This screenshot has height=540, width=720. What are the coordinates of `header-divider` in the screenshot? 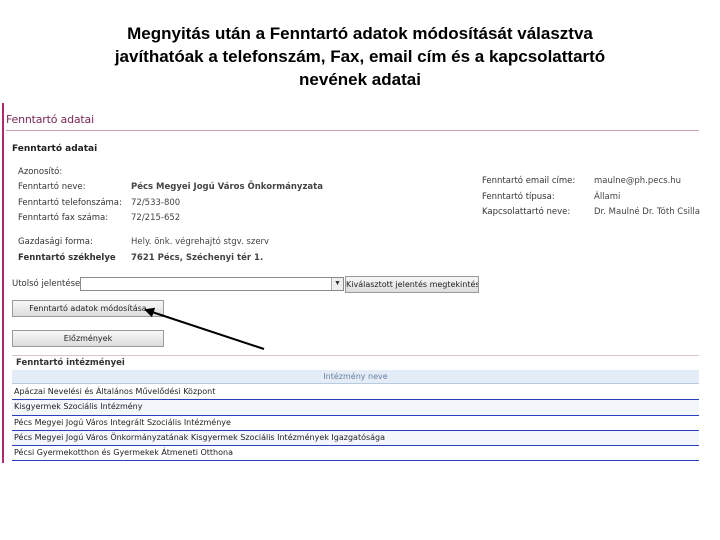 It's located at (352, 130).